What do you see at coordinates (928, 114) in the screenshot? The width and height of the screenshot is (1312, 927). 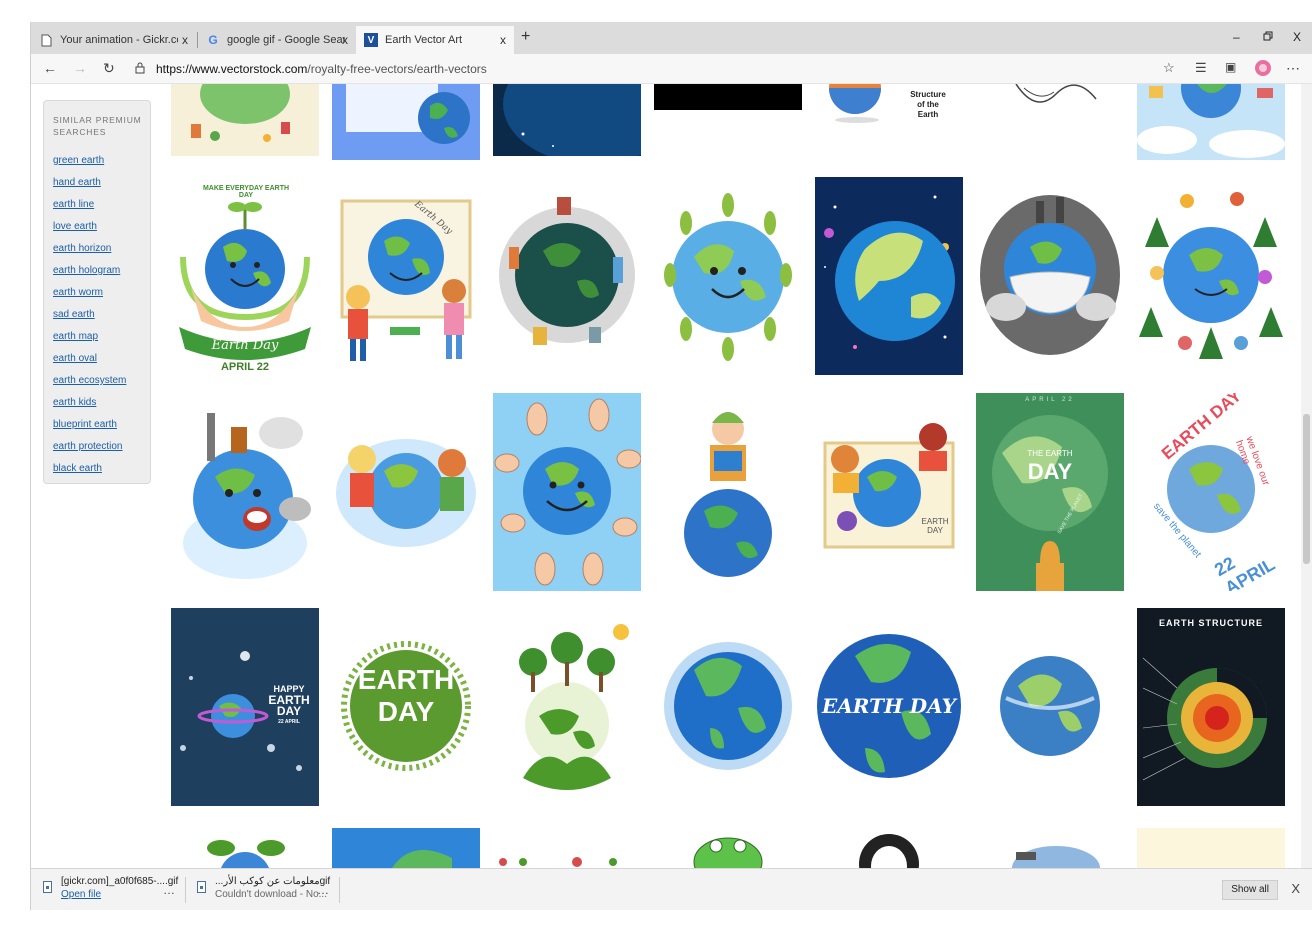 I see `tile-text: Earth` at bounding box center [928, 114].